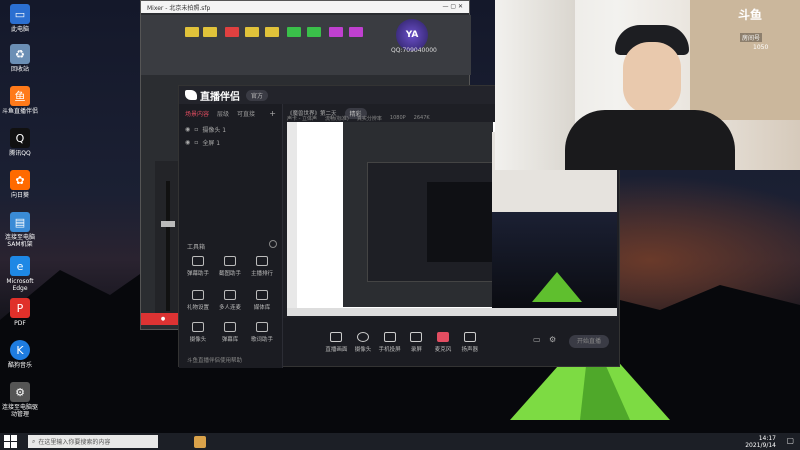 The image size is (800, 450). What do you see at coordinates (750, 15) in the screenshot?
I see `douyu-watermark: 斗鱼` at bounding box center [750, 15].